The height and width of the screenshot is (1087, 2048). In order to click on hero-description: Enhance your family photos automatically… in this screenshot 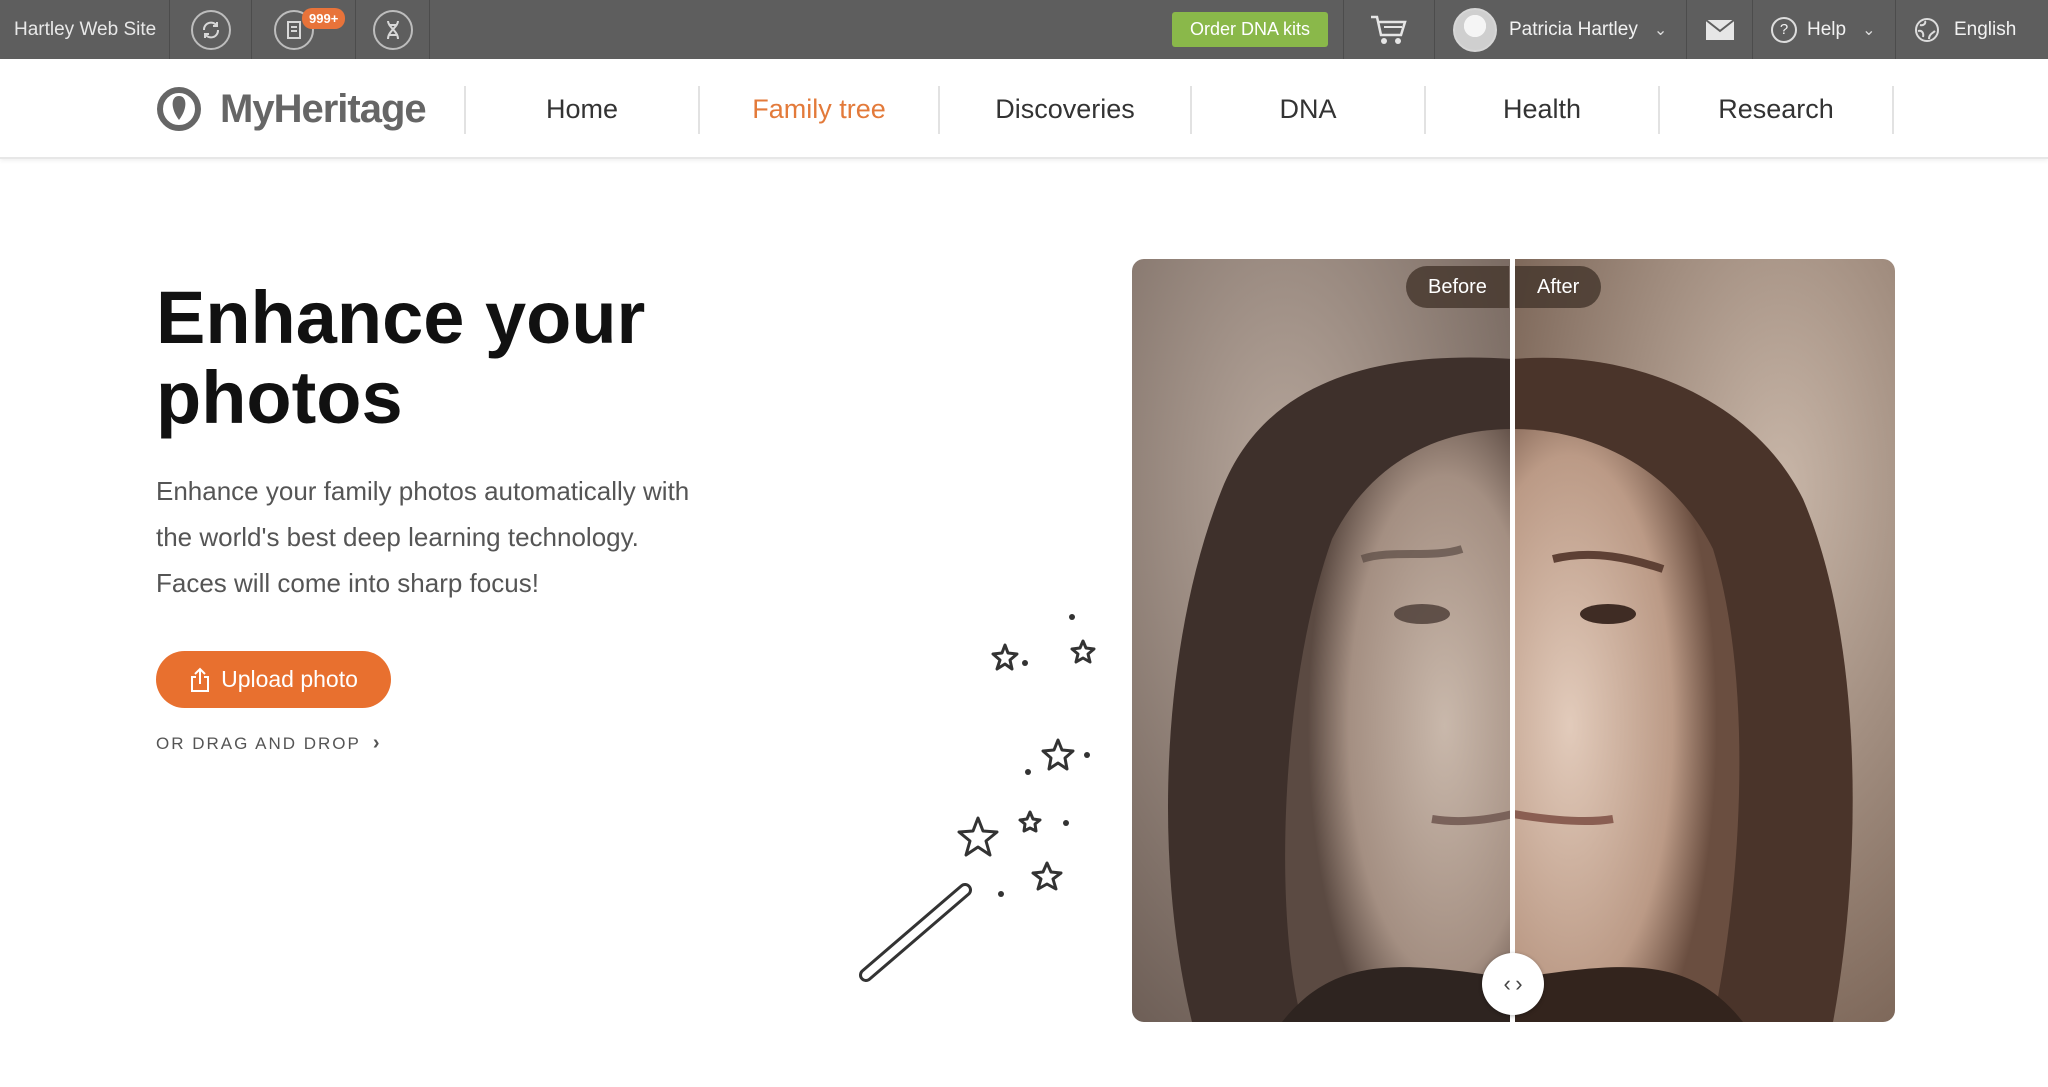, I will do `click(466, 537)`.